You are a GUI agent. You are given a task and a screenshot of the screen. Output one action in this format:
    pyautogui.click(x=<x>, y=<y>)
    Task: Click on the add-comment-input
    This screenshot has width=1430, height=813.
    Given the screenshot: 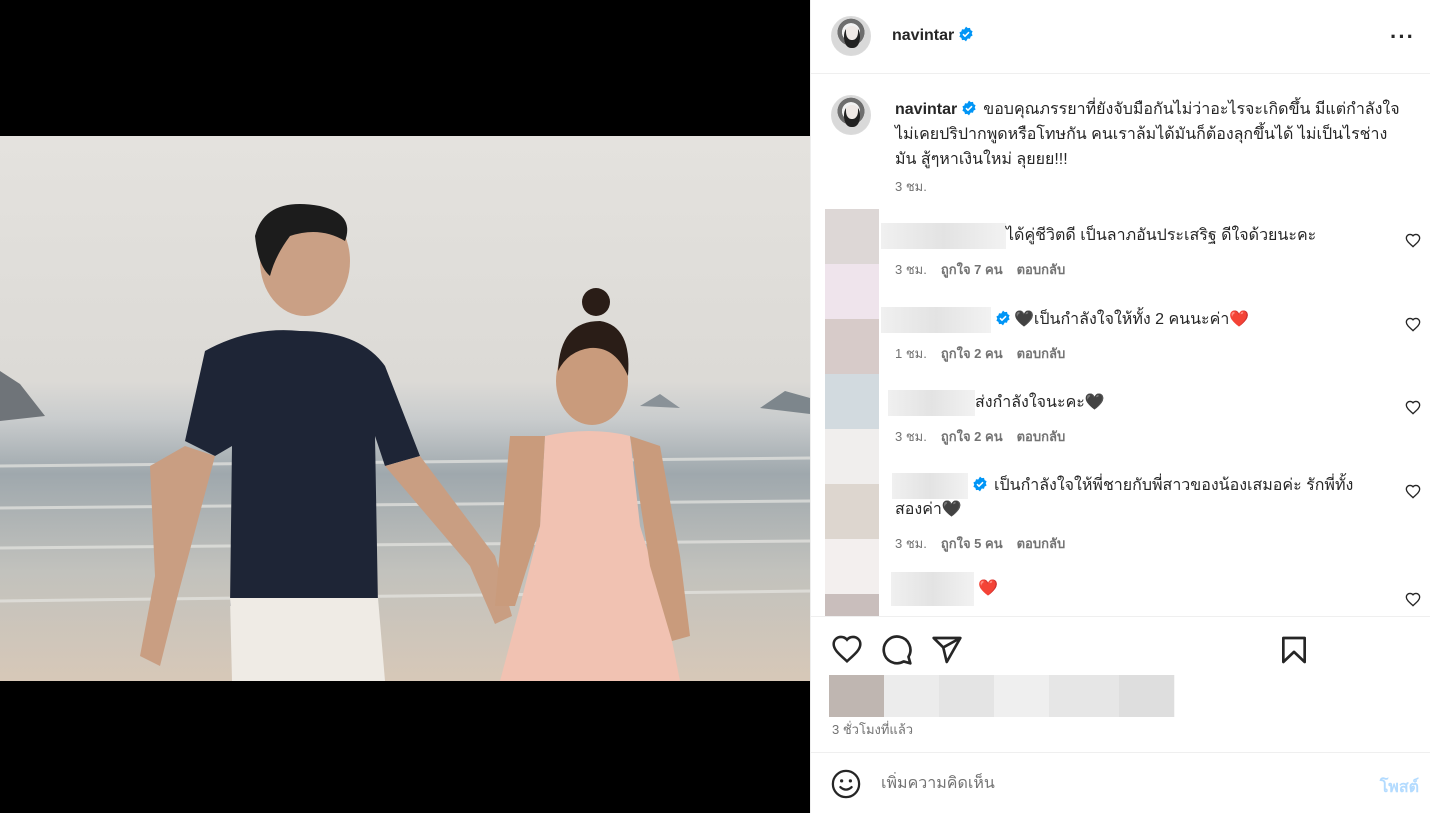 What is the action you would take?
    pyautogui.click(x=1111, y=784)
    